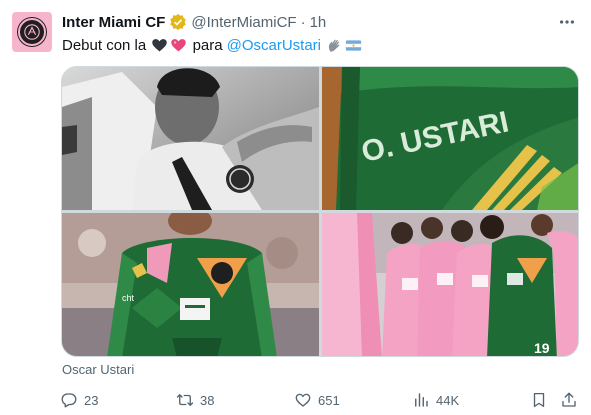  Describe the element at coordinates (190, 284) in the screenshot. I see `media-image-3: cht` at that location.